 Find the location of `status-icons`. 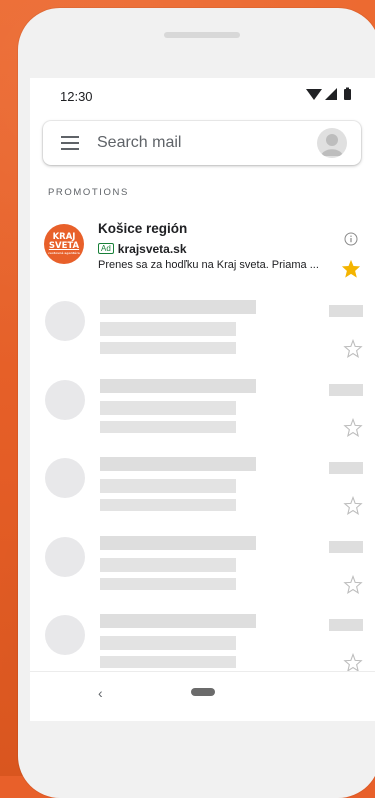

status-icons is located at coordinates (332, 94).